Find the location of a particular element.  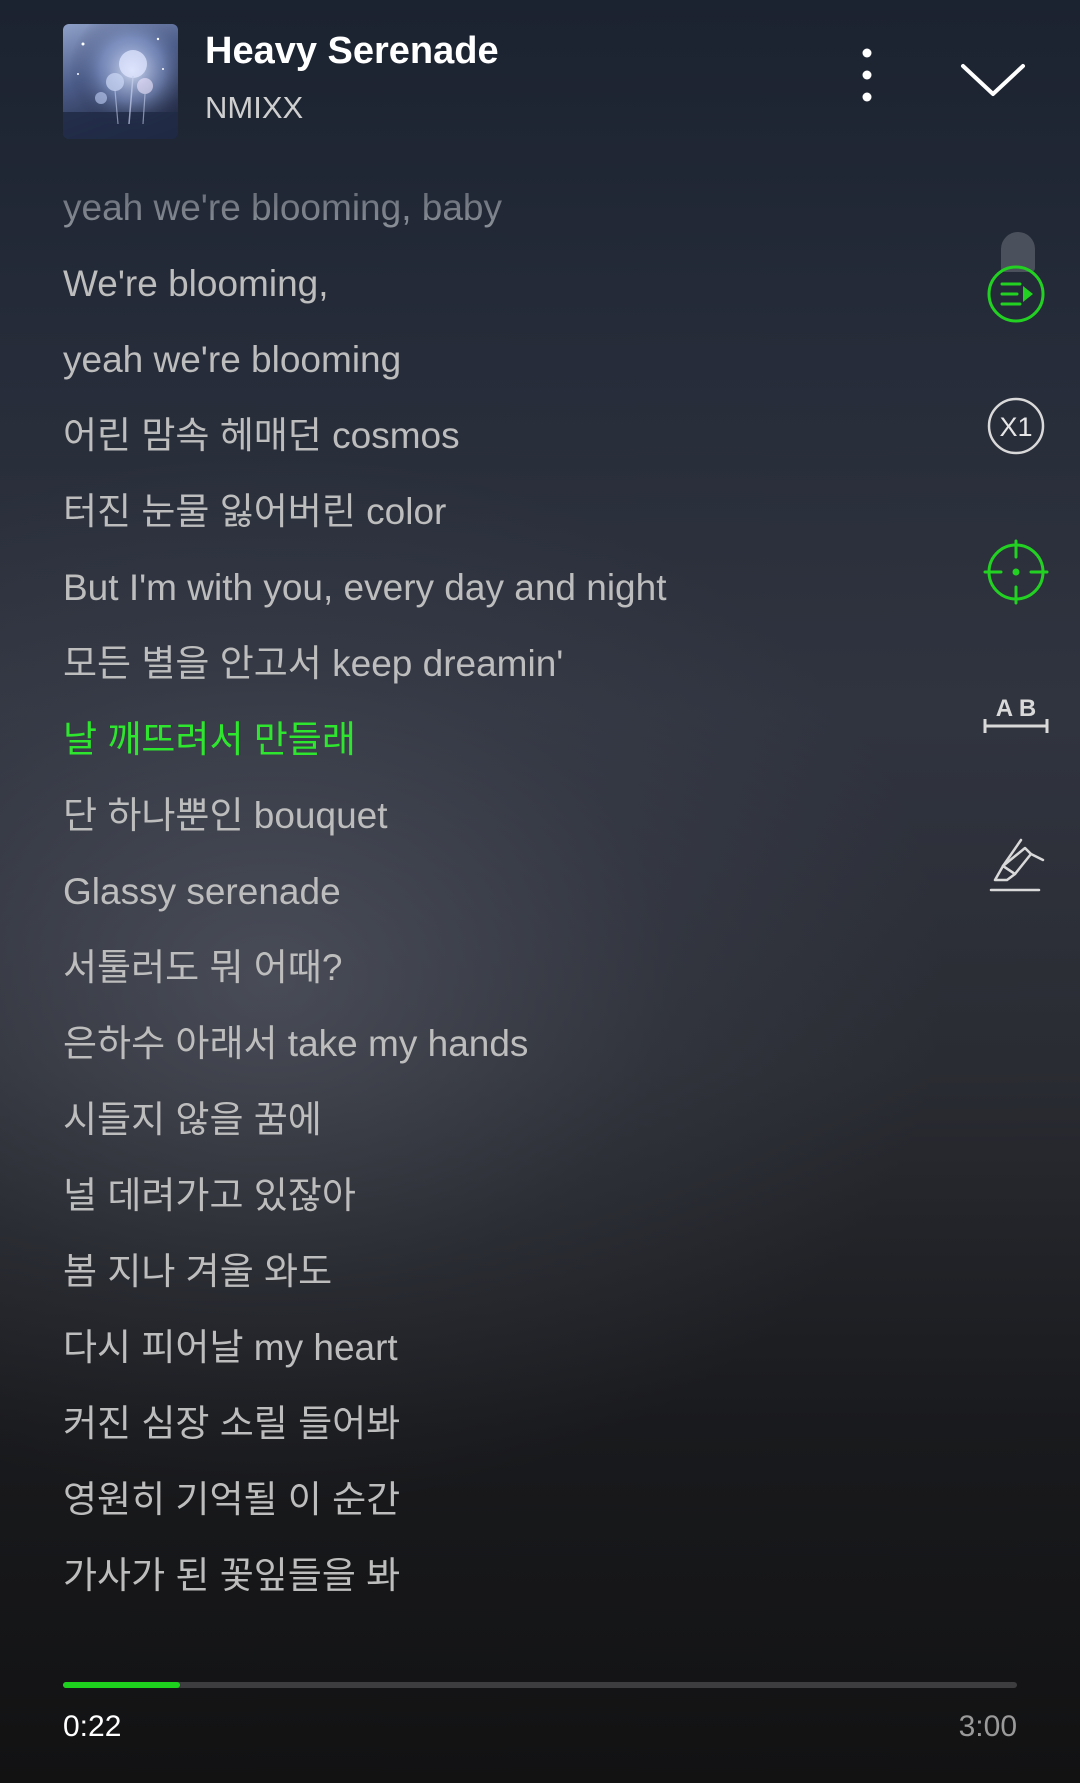

chevron-down-icon is located at coordinates (993, 80).